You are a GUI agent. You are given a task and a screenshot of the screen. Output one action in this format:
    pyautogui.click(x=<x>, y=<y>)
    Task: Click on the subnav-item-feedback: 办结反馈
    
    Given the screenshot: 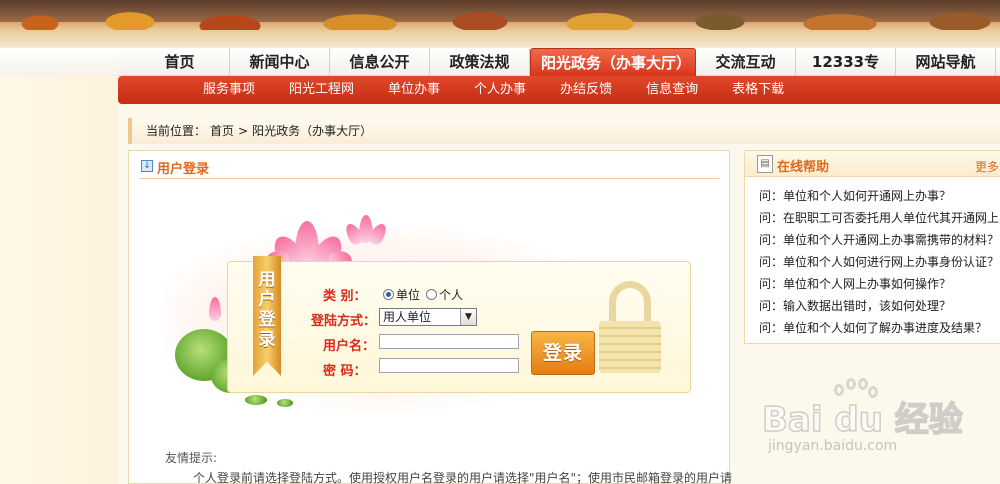 What is the action you would take?
    pyautogui.click(x=586, y=90)
    